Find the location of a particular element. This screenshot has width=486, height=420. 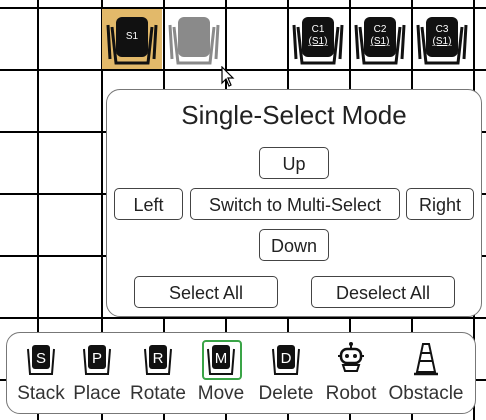

right-button: Right is located at coordinates (440, 204).